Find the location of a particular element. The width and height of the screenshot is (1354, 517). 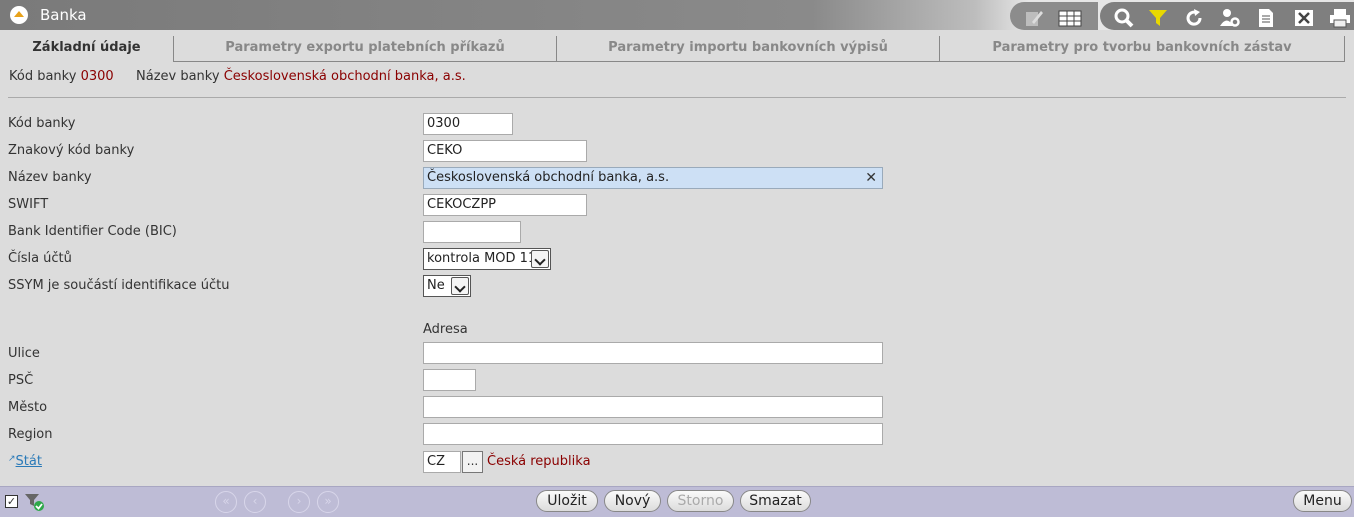

bank-code-label: Kód banky is located at coordinates (42, 123).